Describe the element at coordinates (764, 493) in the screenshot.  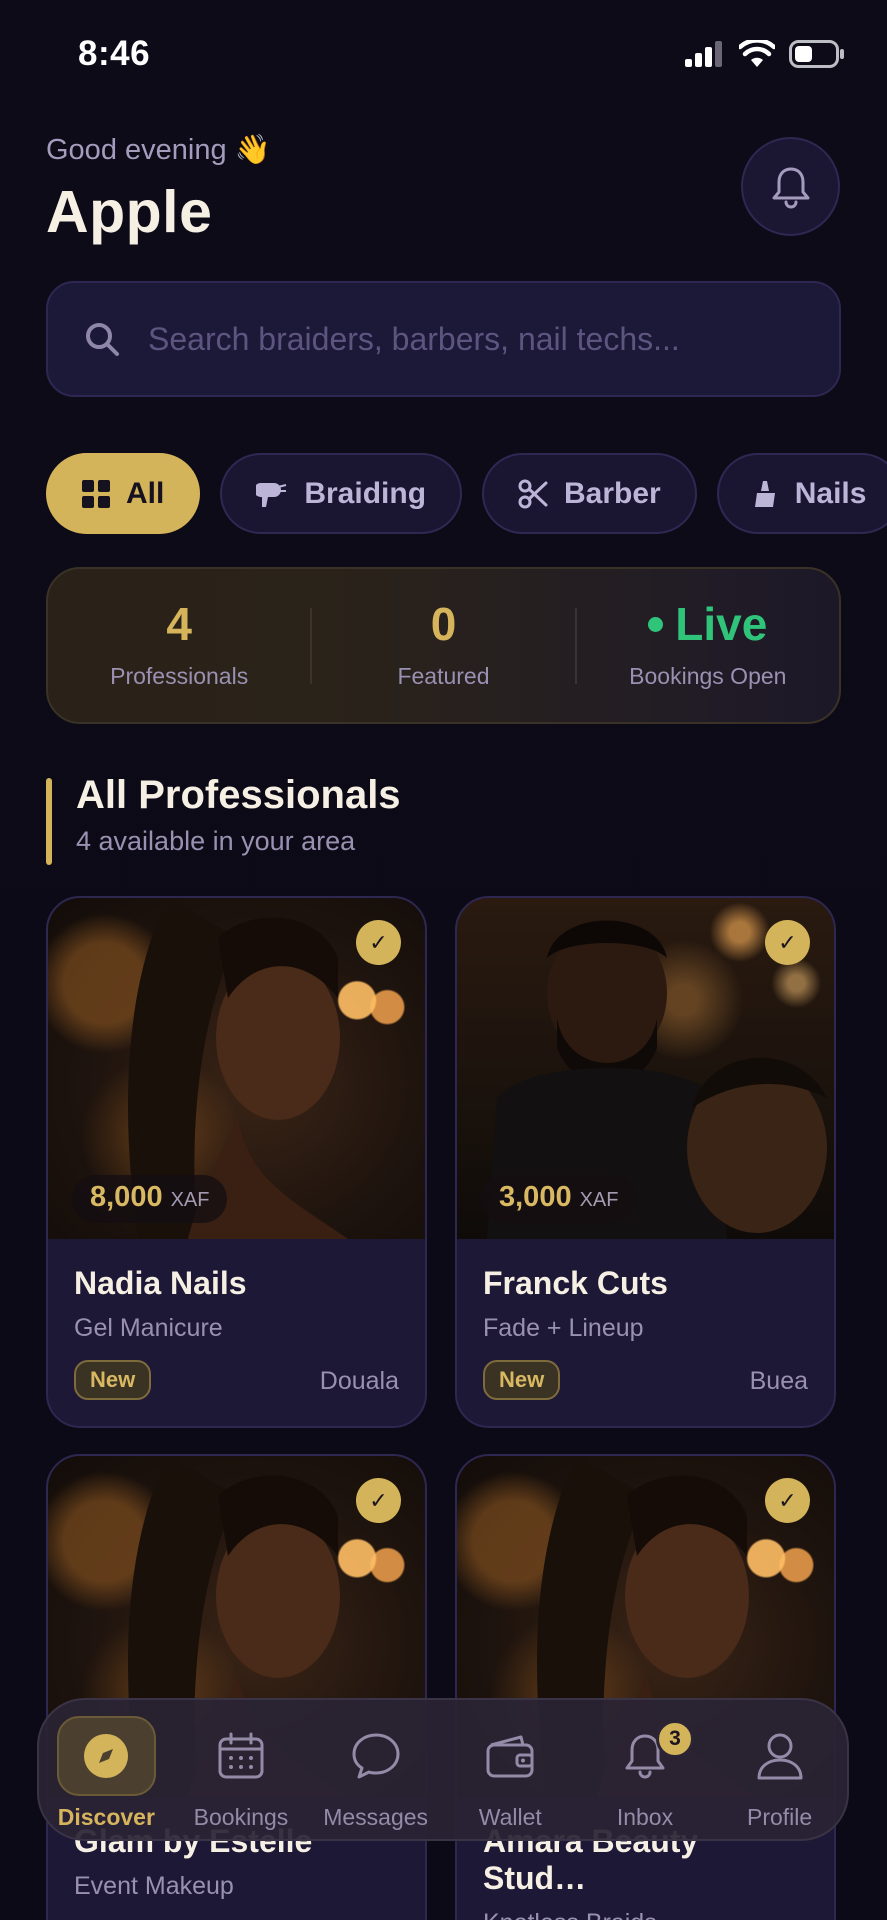
I see `nail-polish-icon` at that location.